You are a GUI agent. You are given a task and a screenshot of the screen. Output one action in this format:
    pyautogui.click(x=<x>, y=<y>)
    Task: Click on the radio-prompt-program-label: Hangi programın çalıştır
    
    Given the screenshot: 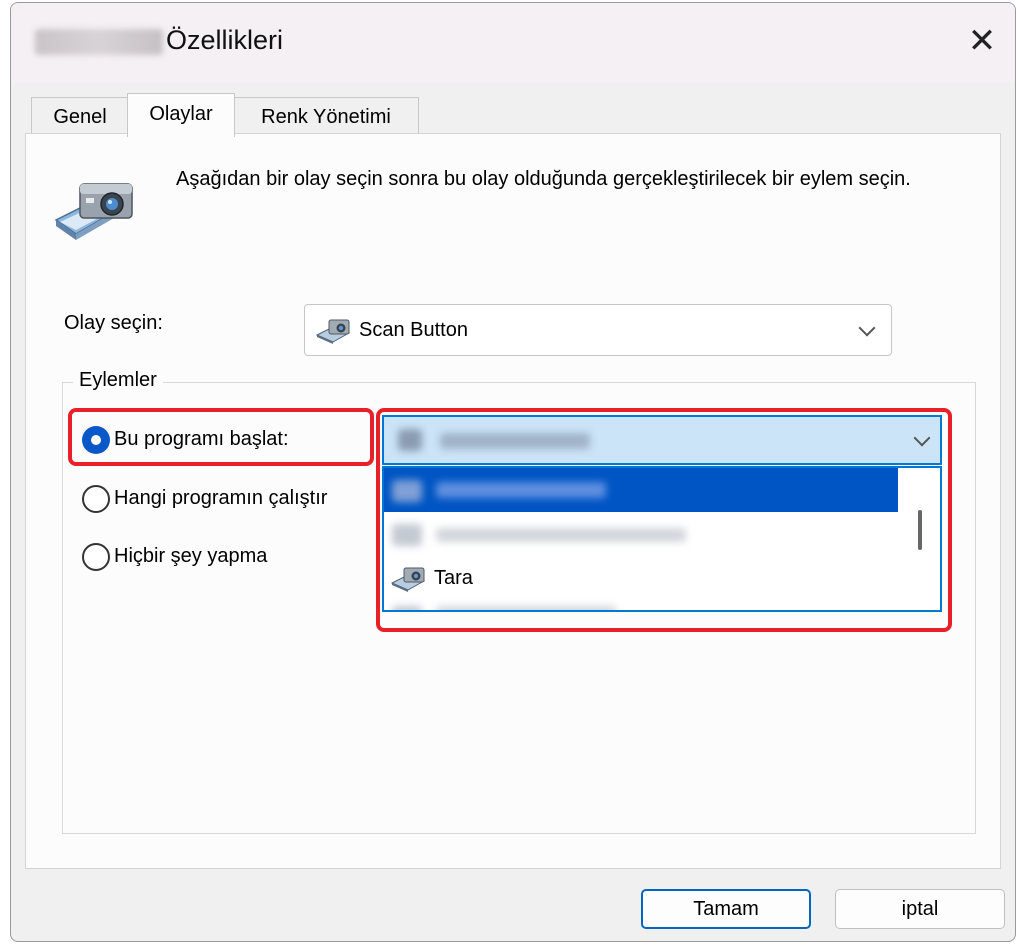 What is the action you would take?
    pyautogui.click(x=221, y=498)
    